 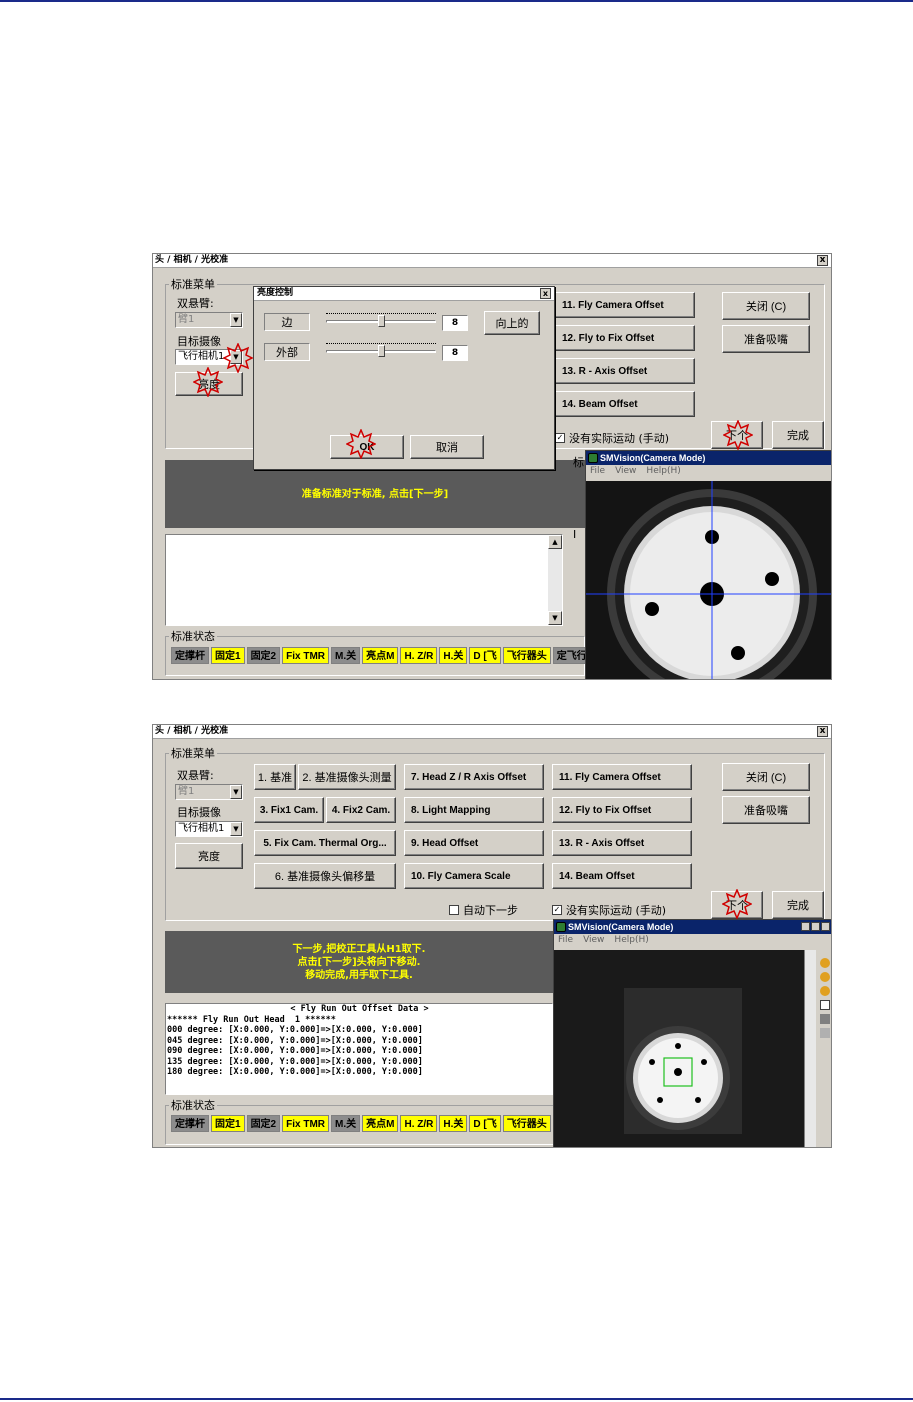 I want to click on auto-next-label: 自动下一步, so click(x=490, y=910).